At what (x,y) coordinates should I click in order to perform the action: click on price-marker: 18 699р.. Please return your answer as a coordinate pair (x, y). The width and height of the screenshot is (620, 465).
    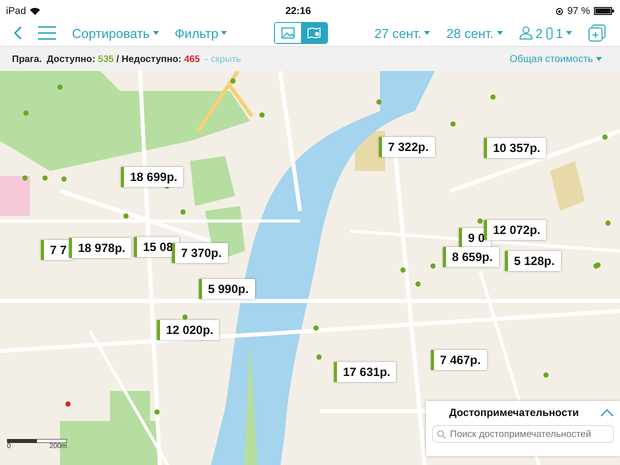
    Looking at the image, I should click on (152, 177).